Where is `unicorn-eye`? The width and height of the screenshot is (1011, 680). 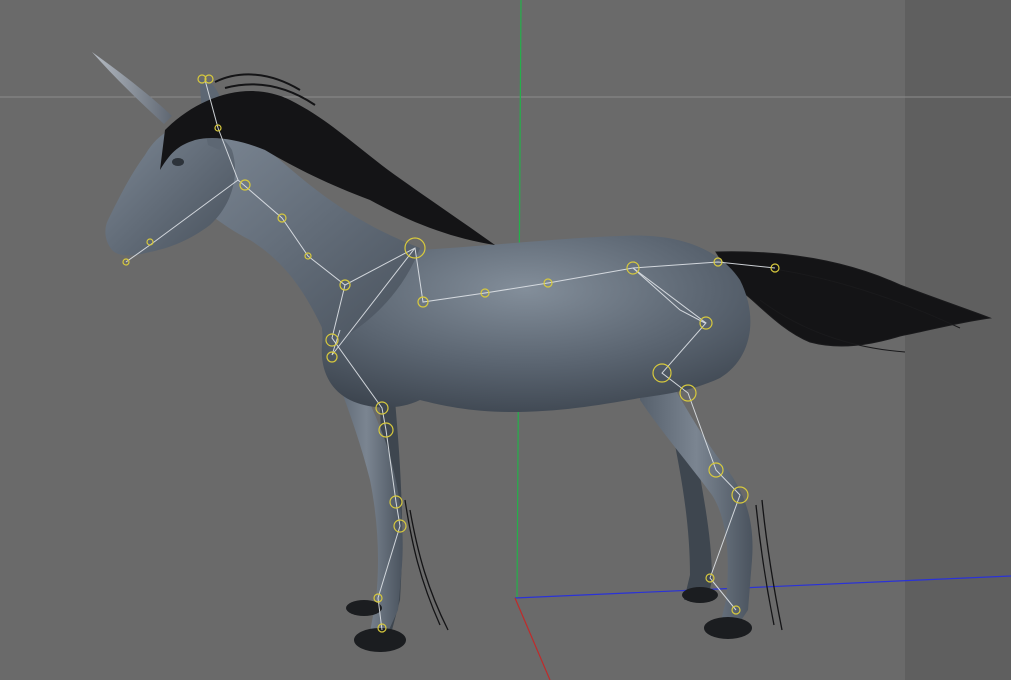
unicorn-eye is located at coordinates (178, 162).